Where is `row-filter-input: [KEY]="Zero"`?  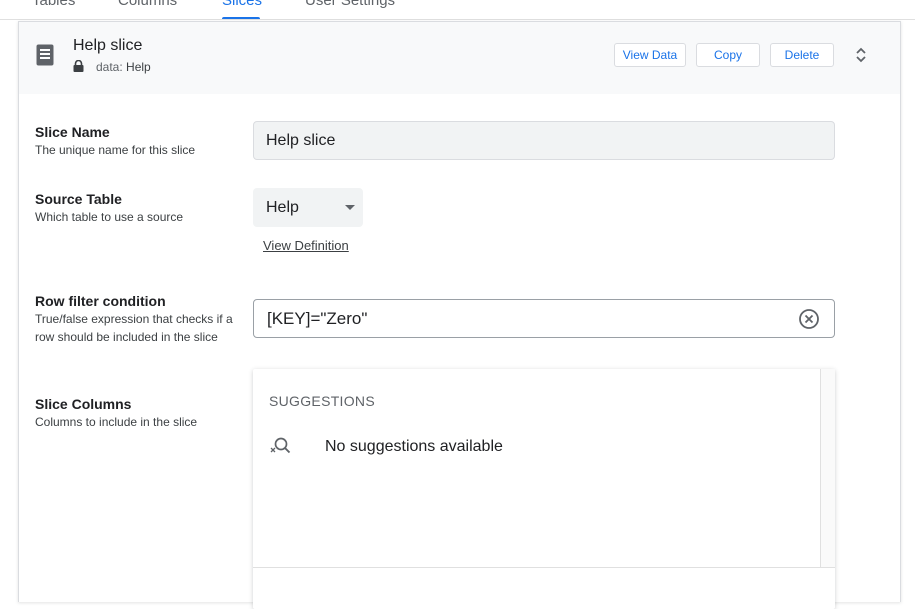
row-filter-input: [KEY]="Zero" is located at coordinates (544, 318).